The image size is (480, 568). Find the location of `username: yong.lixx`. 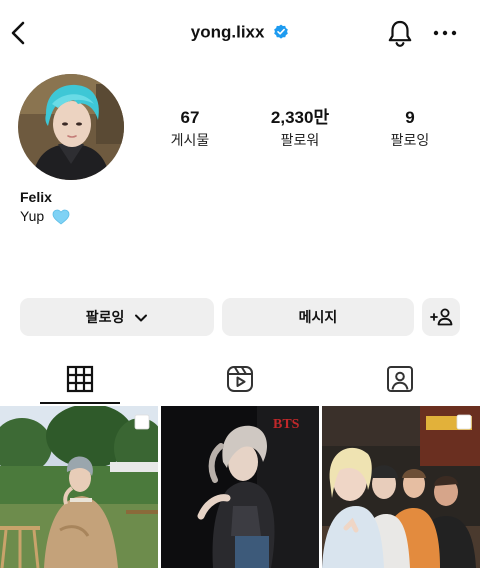

username: yong.lixx is located at coordinates (227, 32).